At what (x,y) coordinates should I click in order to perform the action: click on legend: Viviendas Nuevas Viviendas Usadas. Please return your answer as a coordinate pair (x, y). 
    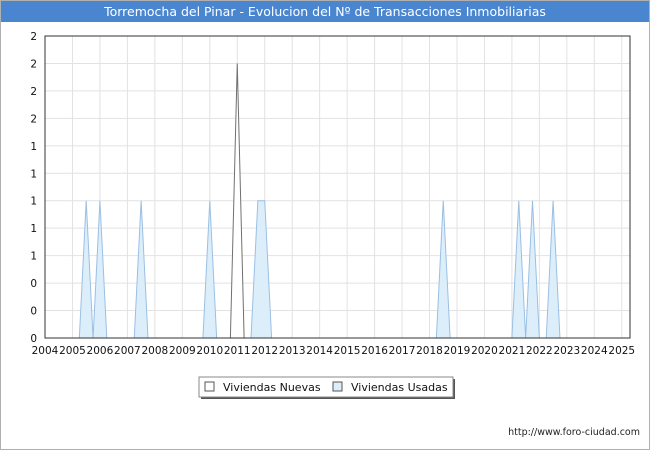
    Looking at the image, I should click on (326, 387).